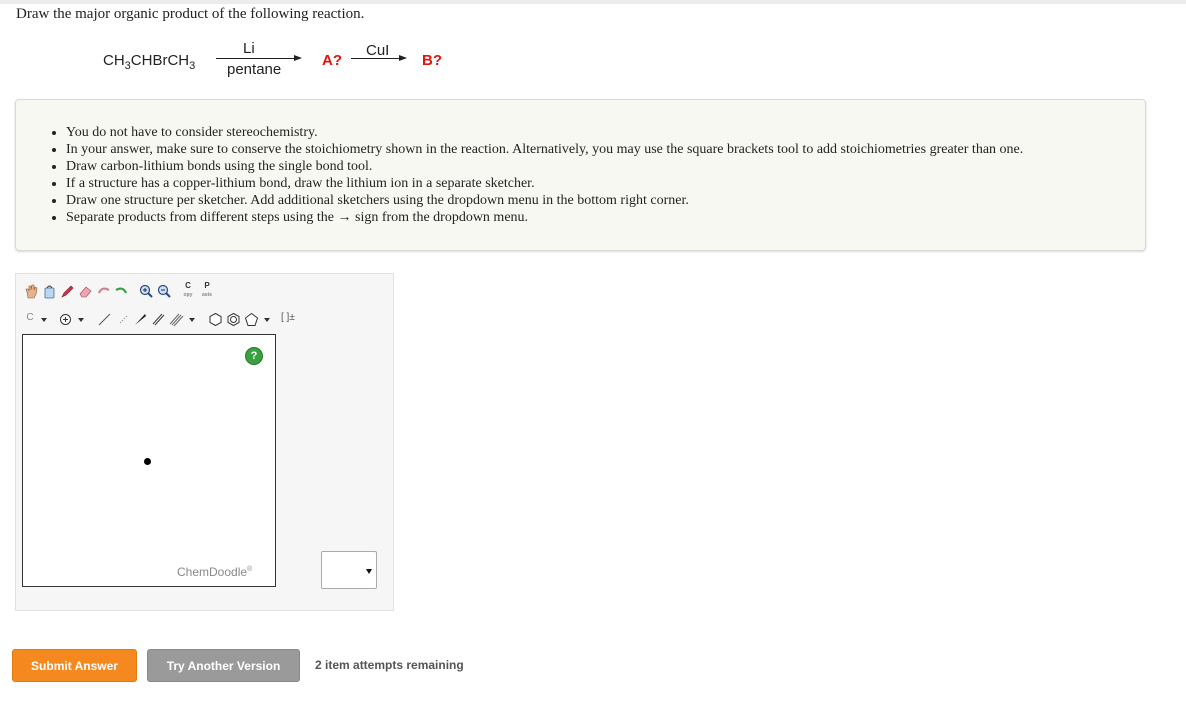 Image resolution: width=1186 pixels, height=720 pixels. What do you see at coordinates (593, 2) in the screenshot?
I see `top-border` at bounding box center [593, 2].